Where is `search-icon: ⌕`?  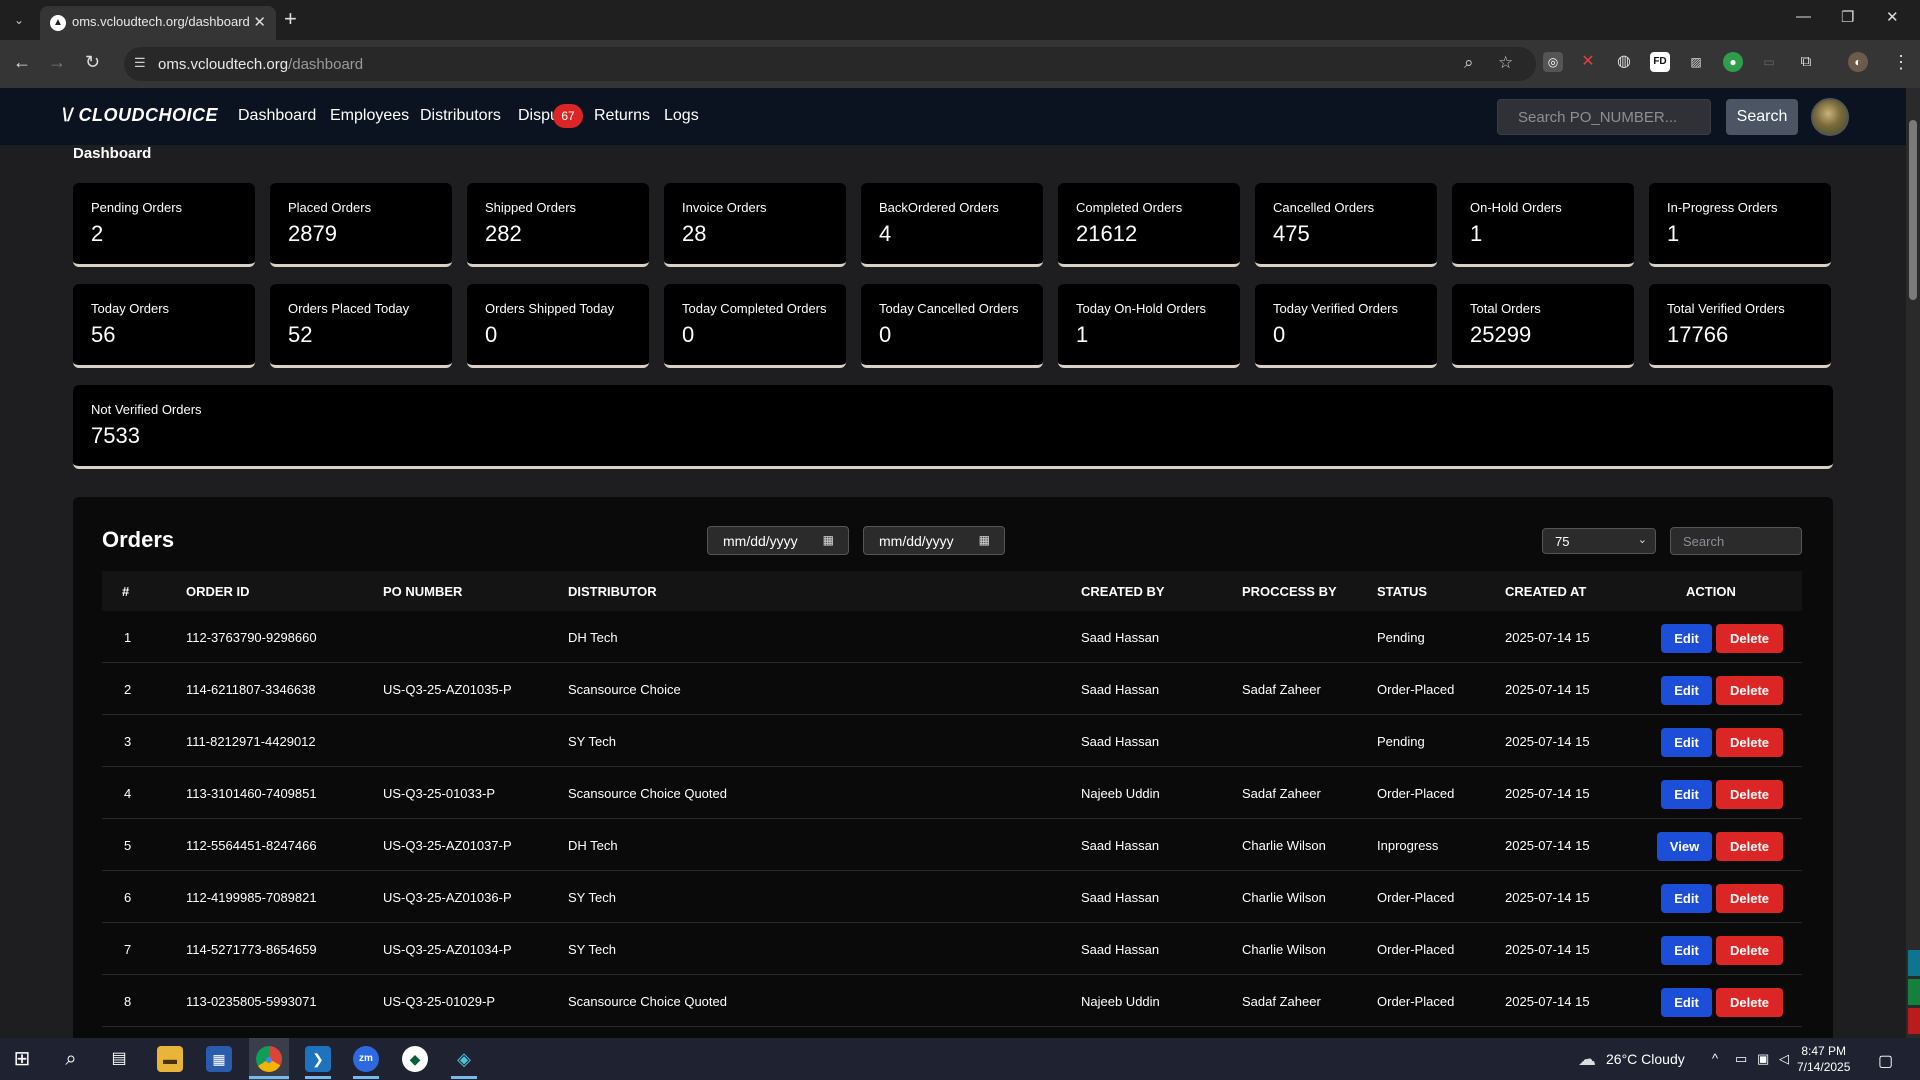 search-icon: ⌕ is located at coordinates (71, 1059).